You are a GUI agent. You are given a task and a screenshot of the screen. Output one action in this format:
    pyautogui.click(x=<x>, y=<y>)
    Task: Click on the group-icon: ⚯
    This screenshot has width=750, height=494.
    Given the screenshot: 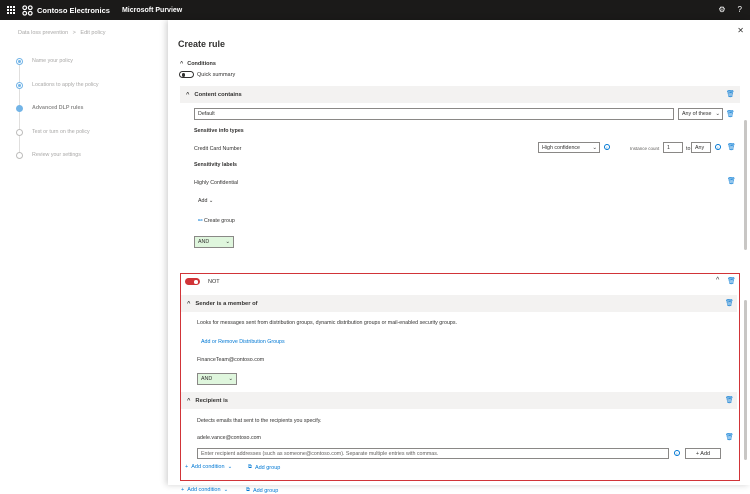 What is the action you would take?
    pyautogui.click(x=200, y=221)
    